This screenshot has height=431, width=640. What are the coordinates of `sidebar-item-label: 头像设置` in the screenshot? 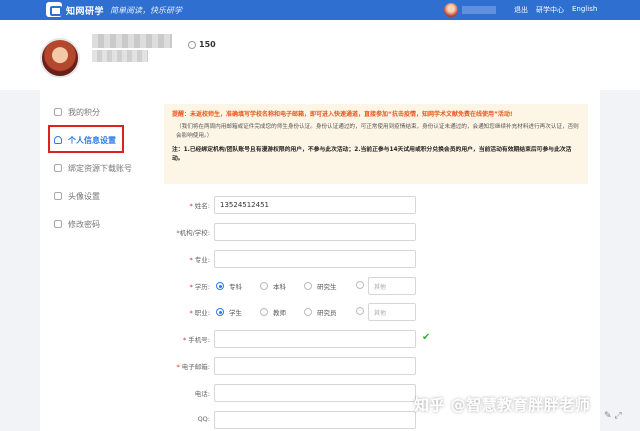 It's located at (84, 196).